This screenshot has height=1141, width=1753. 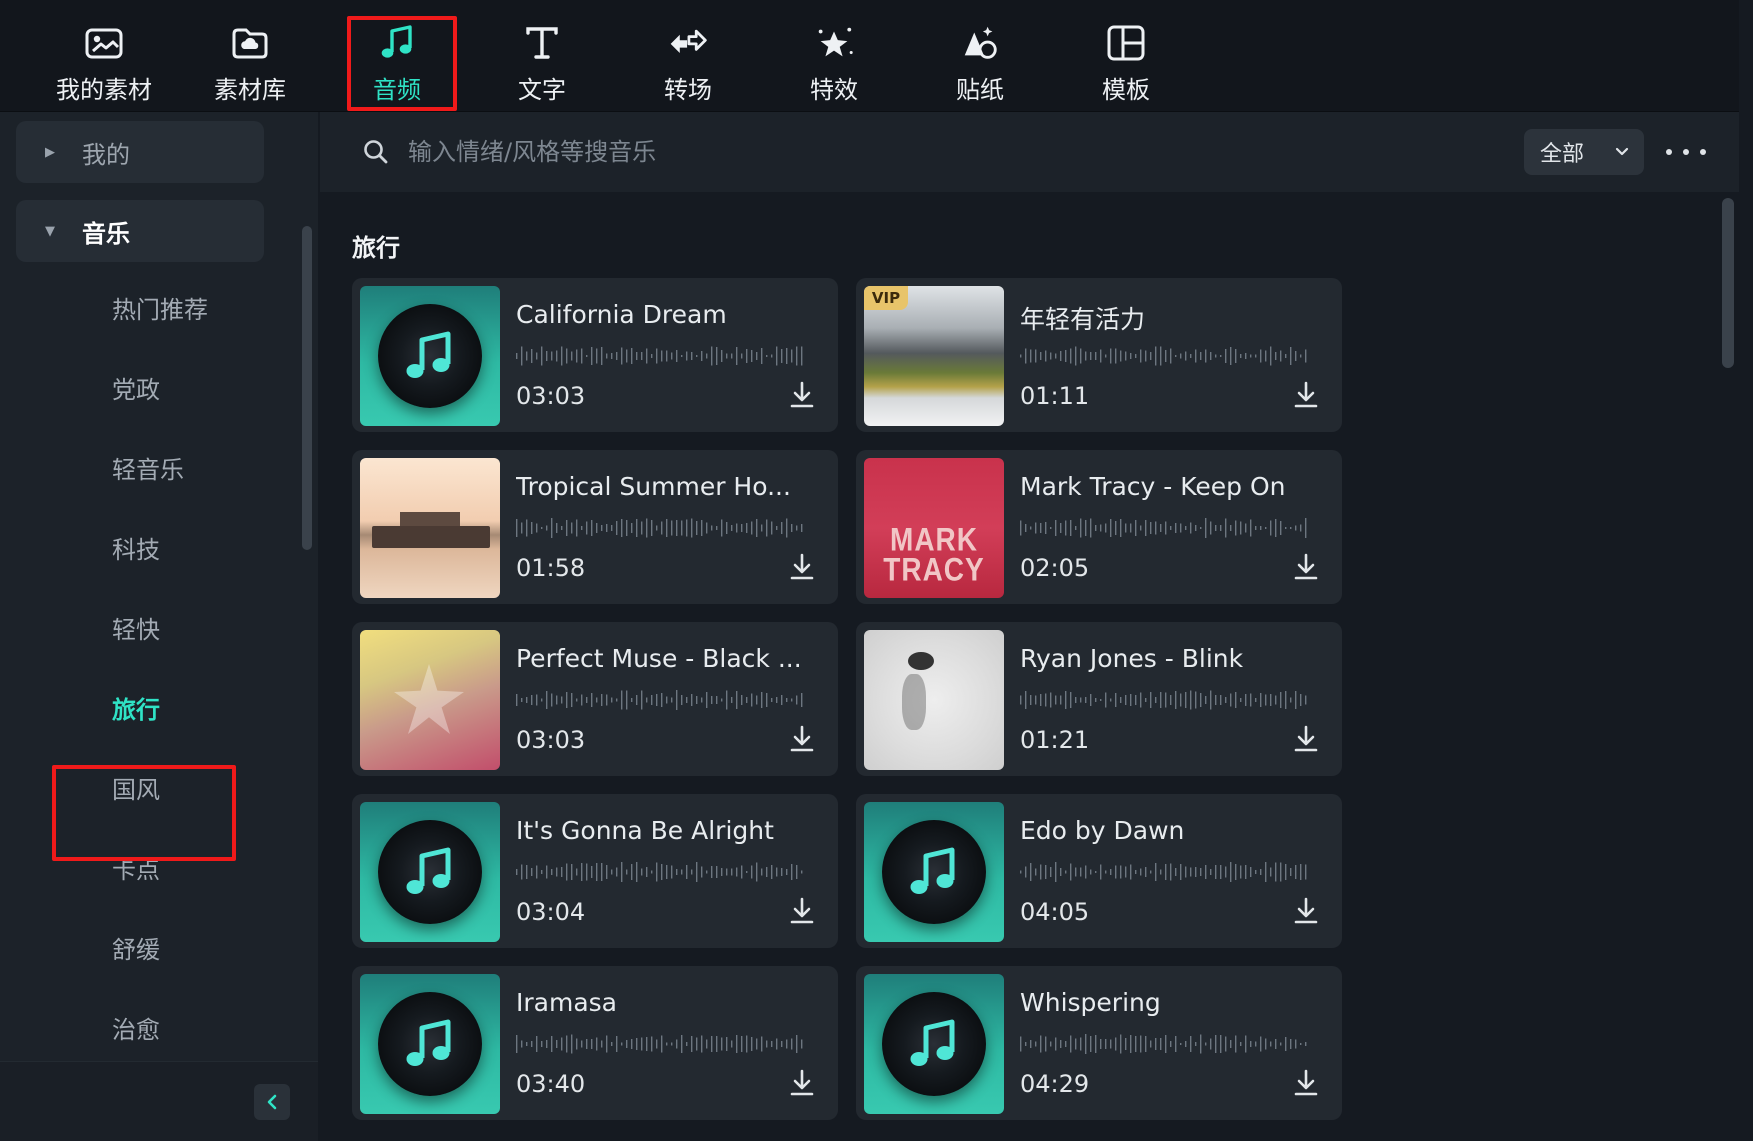 What do you see at coordinates (542, 43) in the screenshot?
I see `text-icon` at bounding box center [542, 43].